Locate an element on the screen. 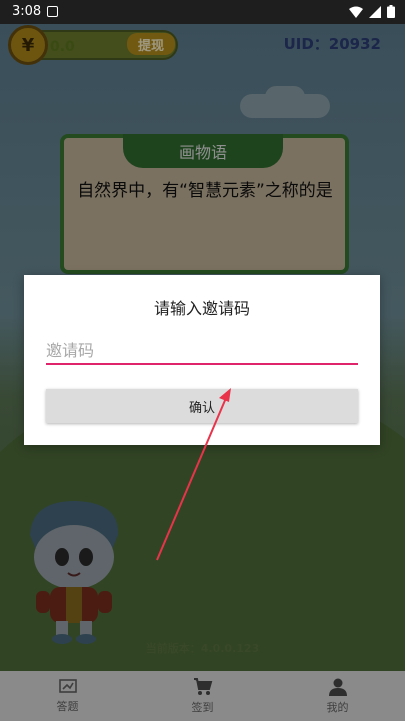  confirm-button: 确认 is located at coordinates (202, 406).